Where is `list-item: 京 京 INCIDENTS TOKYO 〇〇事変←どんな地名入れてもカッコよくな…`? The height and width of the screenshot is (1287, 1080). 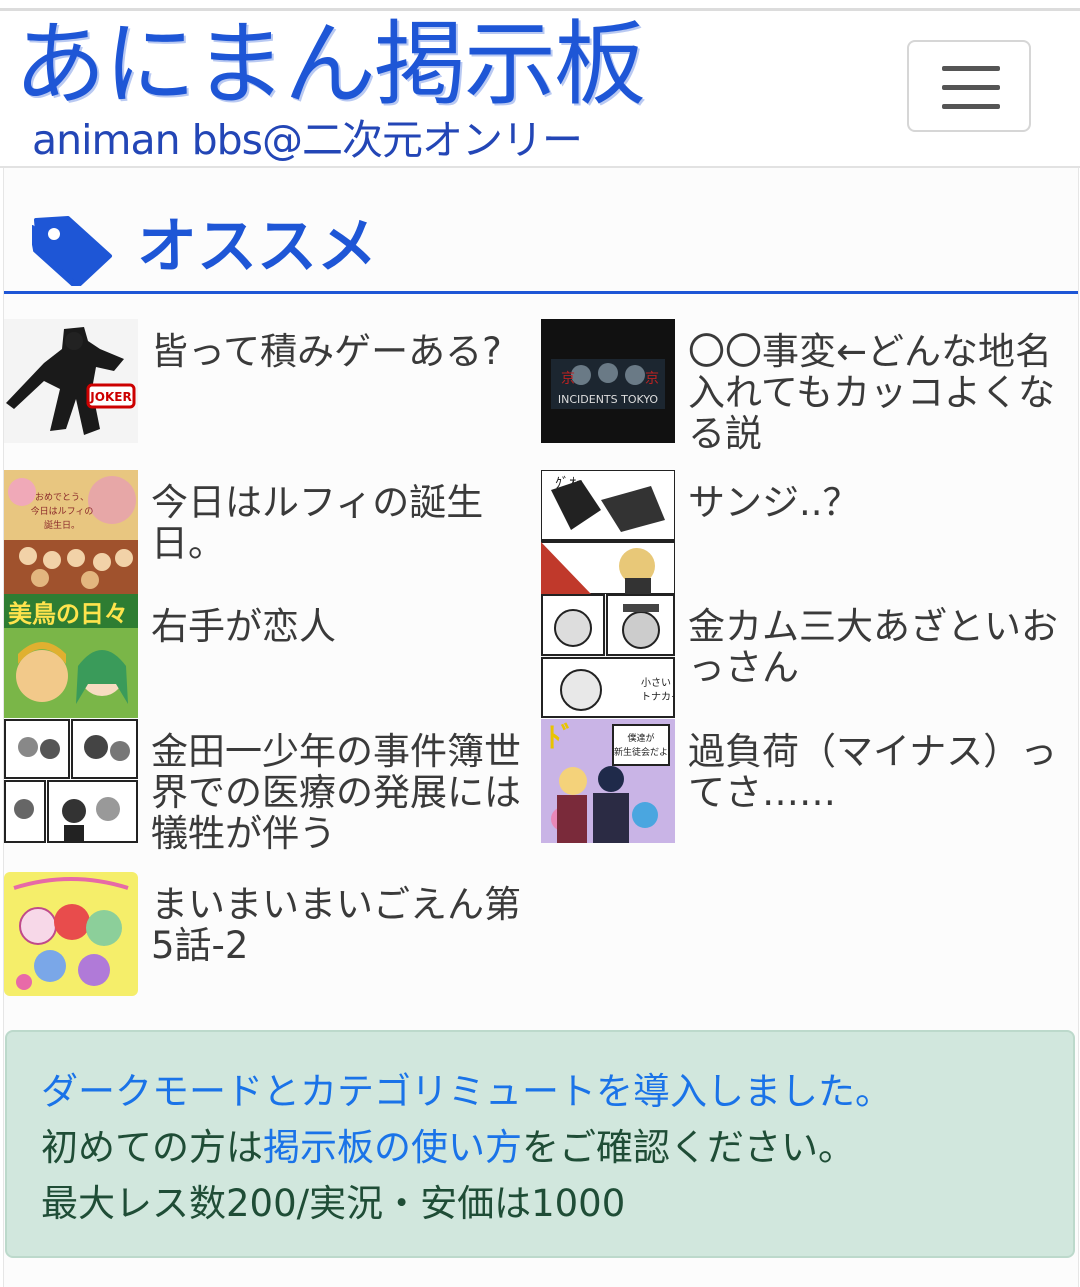
list-item: 京 京 INCIDENTS TOKYO 〇〇事変←どんな地名入れてもカッコよくな… is located at coordinates (808, 386).